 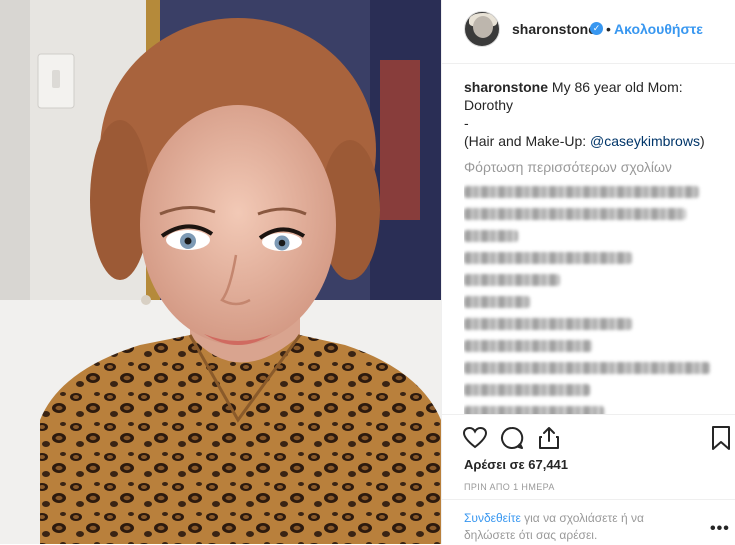 I want to click on post-header: sharonstone ✓ • Ακολουθήστε, so click(x=588, y=32).